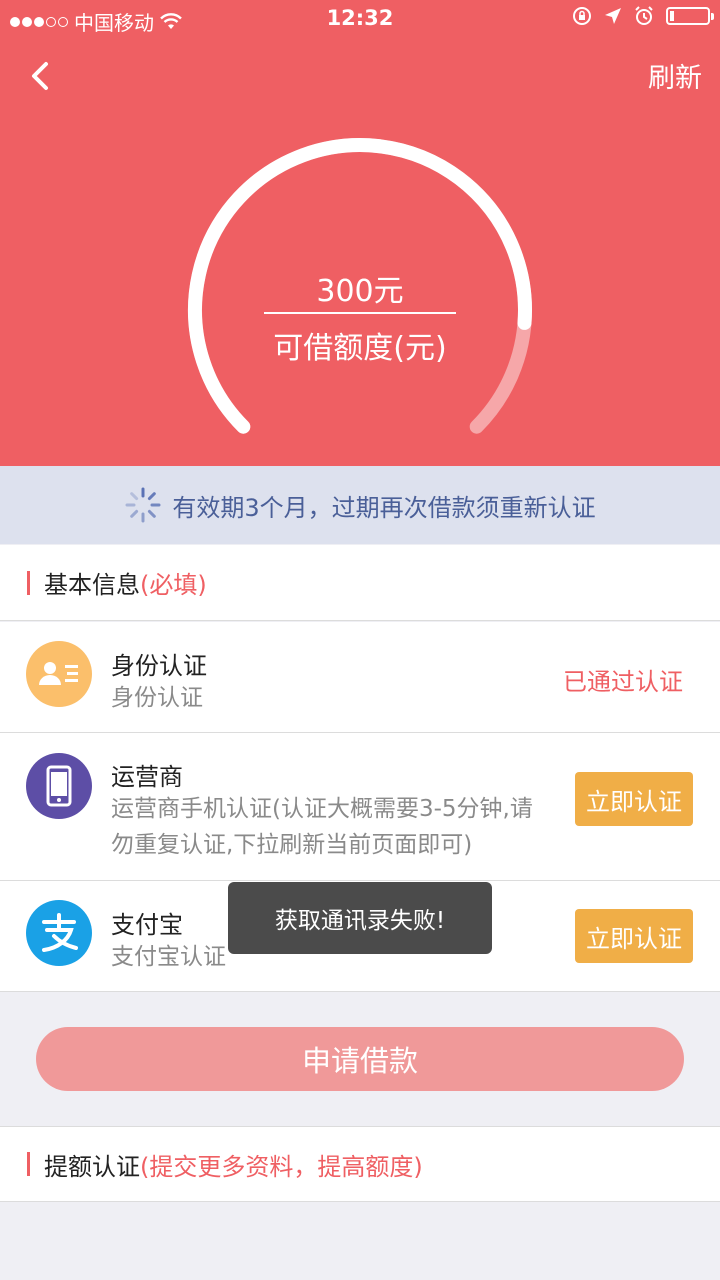 This screenshot has height=1280, width=720. What do you see at coordinates (157, 698) in the screenshot?
I see `identity-subtitle: 身份认证` at bounding box center [157, 698].